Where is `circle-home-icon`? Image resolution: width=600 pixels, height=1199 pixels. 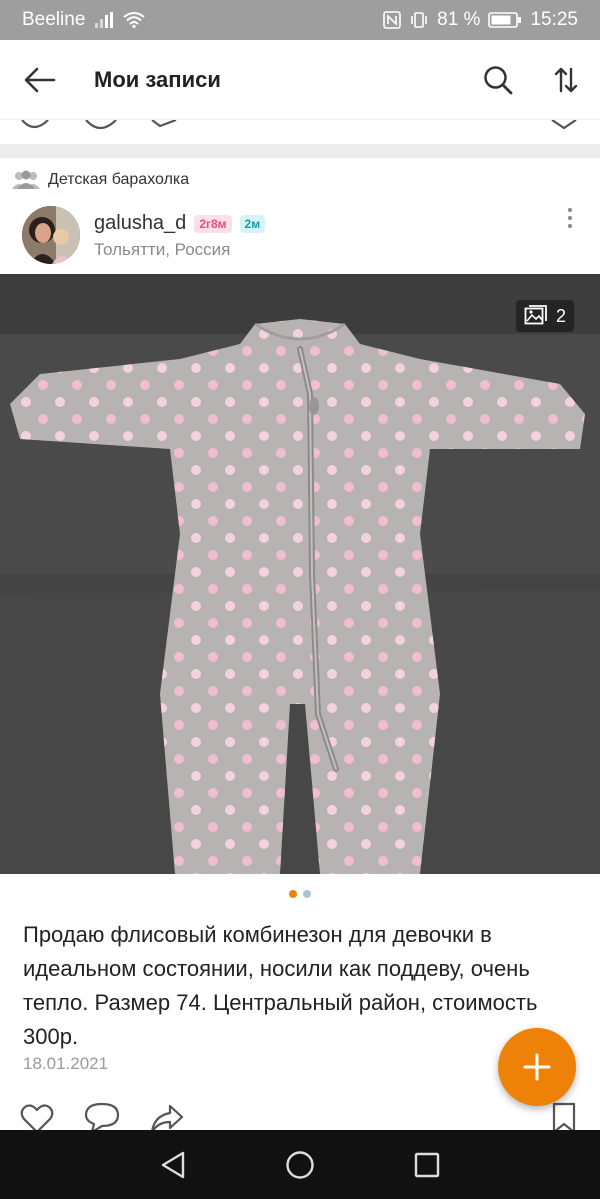
circle-home-icon is located at coordinates (300, 1164).